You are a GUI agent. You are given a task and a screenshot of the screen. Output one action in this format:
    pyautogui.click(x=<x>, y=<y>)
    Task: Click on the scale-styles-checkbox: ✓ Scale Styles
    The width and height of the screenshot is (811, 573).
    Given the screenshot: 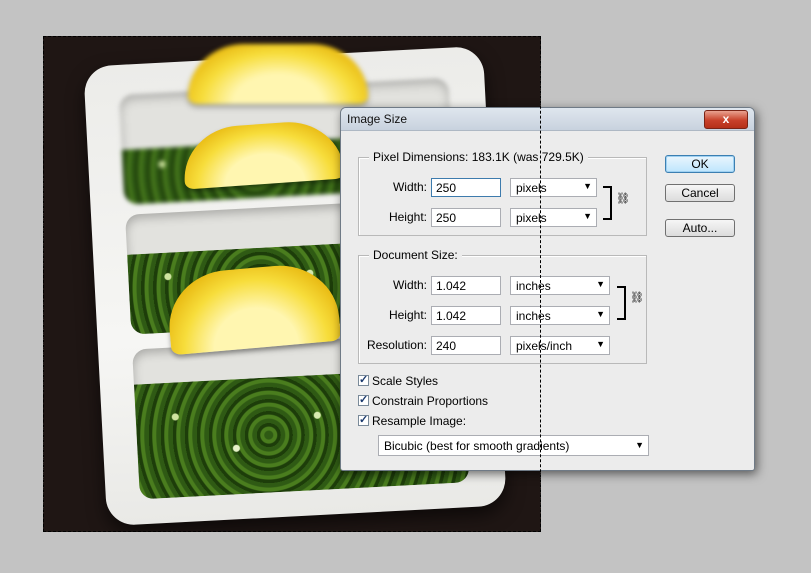 What is the action you would take?
    pyautogui.click(x=398, y=381)
    